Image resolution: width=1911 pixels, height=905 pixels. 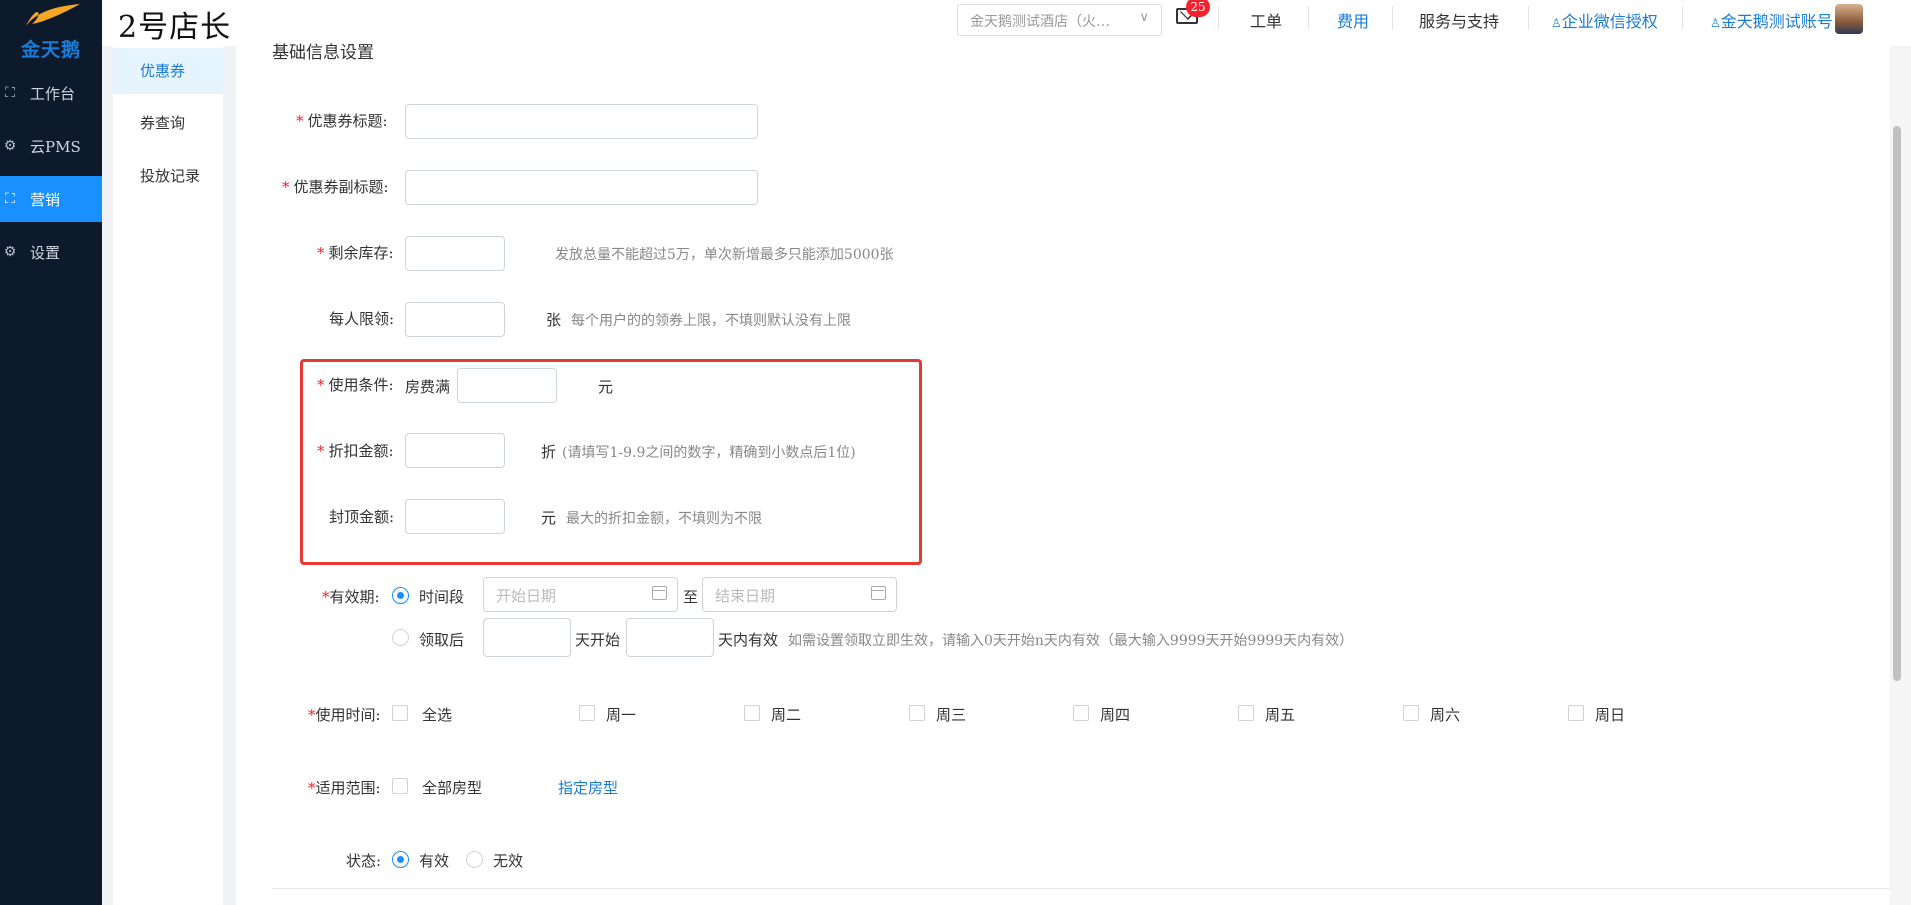 What do you see at coordinates (364, 861) in the screenshot?
I see `status-label: 状态:` at bounding box center [364, 861].